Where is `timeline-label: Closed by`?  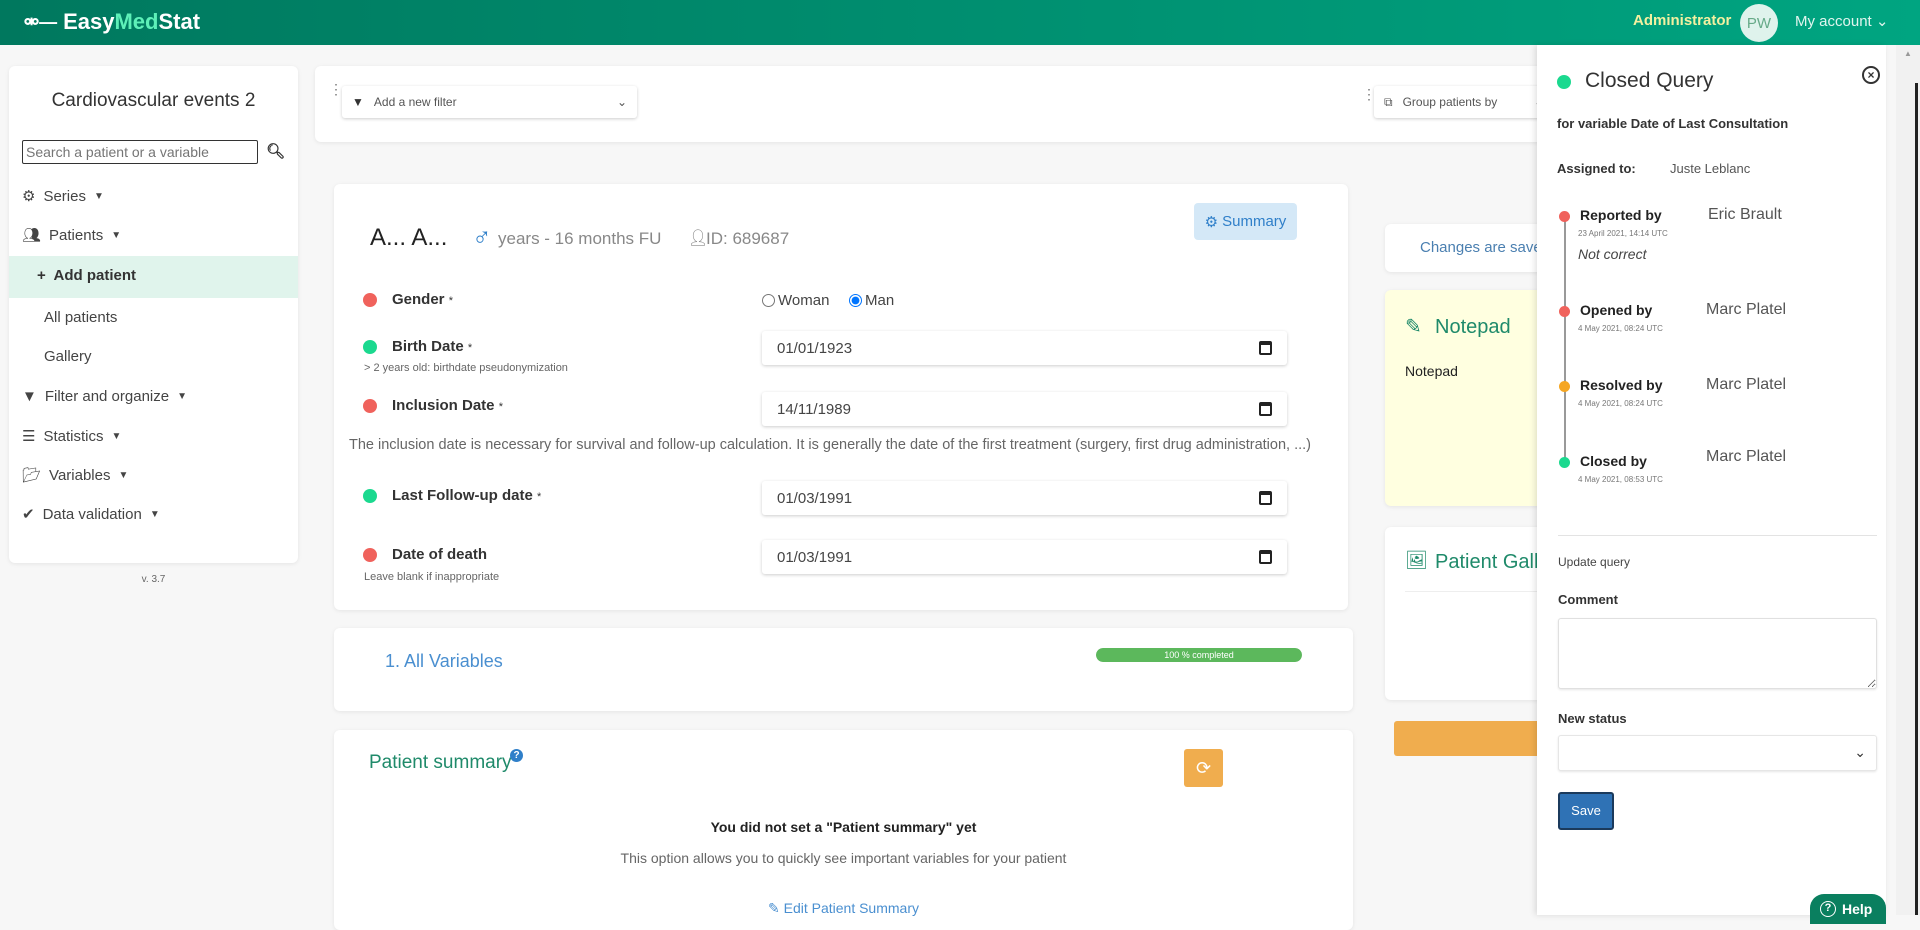
timeline-label: Closed by is located at coordinates (1613, 461).